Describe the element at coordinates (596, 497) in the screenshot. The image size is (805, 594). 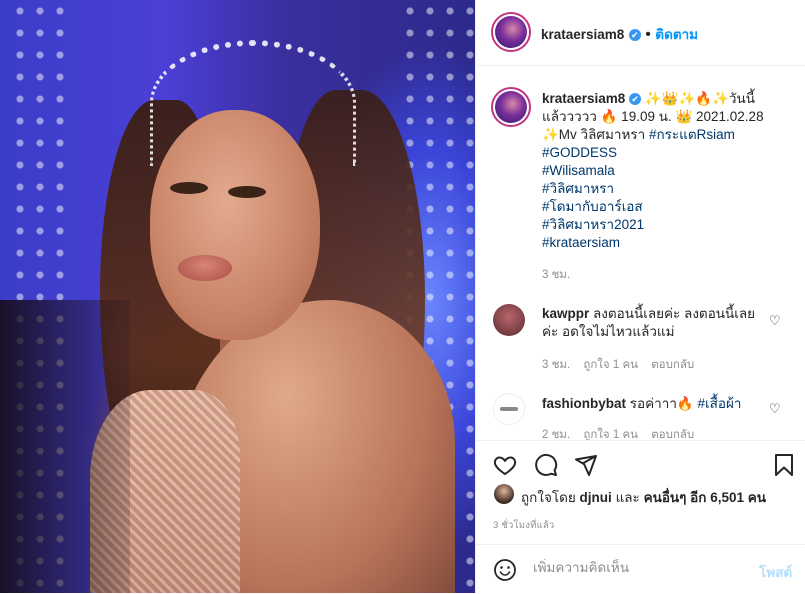
I see `liker-username: djnui` at that location.